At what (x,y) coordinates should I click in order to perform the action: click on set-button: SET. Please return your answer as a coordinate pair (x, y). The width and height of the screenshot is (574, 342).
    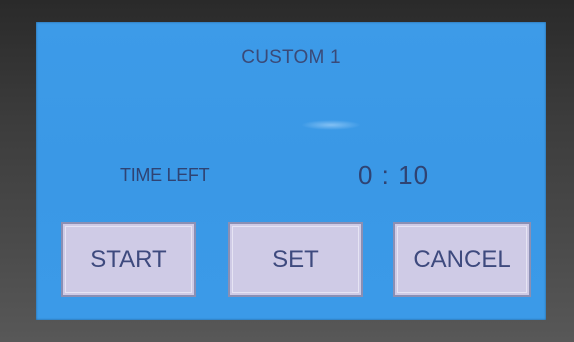
    Looking at the image, I should click on (295, 259).